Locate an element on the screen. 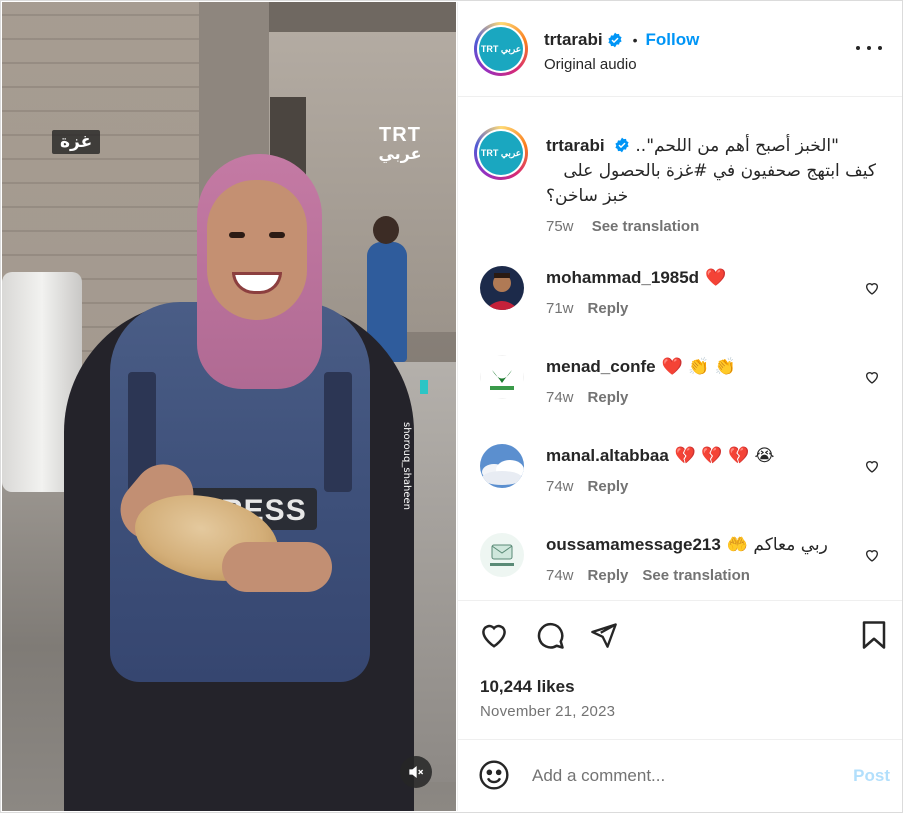 The image size is (903, 813). comment-item: menad_confe ❤️ 👏 👏 74w Reply is located at coordinates (680, 390).